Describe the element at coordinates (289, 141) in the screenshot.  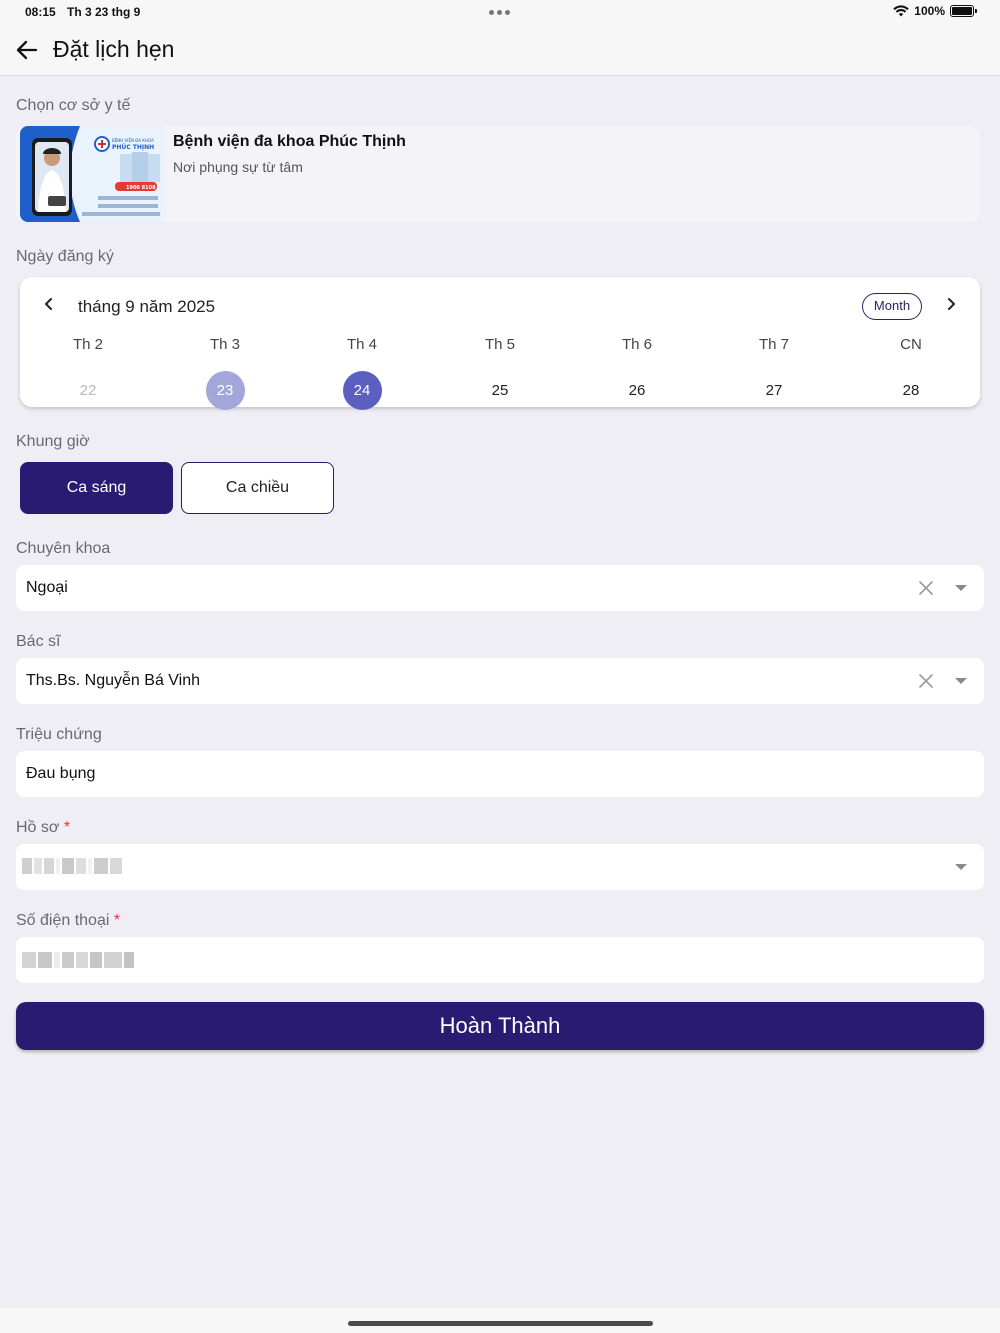
I see `facility-name: Bệnh viện đa khoa Phúc Thịnh` at that location.